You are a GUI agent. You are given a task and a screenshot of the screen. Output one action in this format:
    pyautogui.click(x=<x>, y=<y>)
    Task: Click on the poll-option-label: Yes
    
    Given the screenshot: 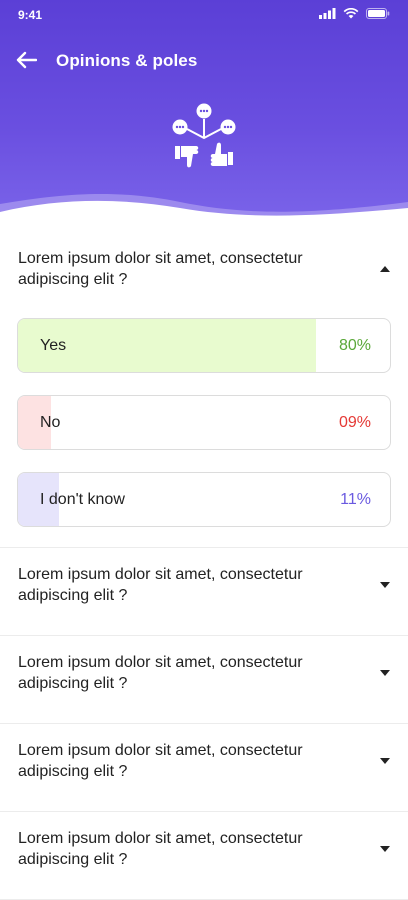 What is the action you would take?
    pyautogui.click(x=53, y=345)
    